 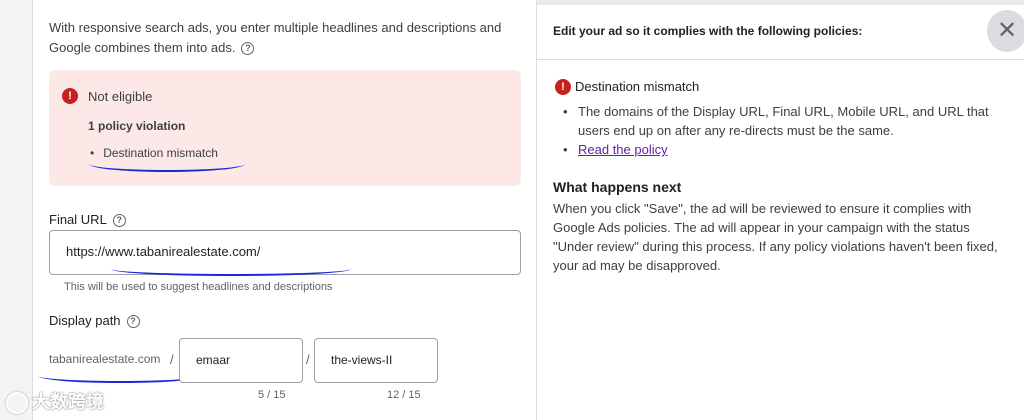 I want to click on eligibility-status: Not eligible, so click(x=120, y=96).